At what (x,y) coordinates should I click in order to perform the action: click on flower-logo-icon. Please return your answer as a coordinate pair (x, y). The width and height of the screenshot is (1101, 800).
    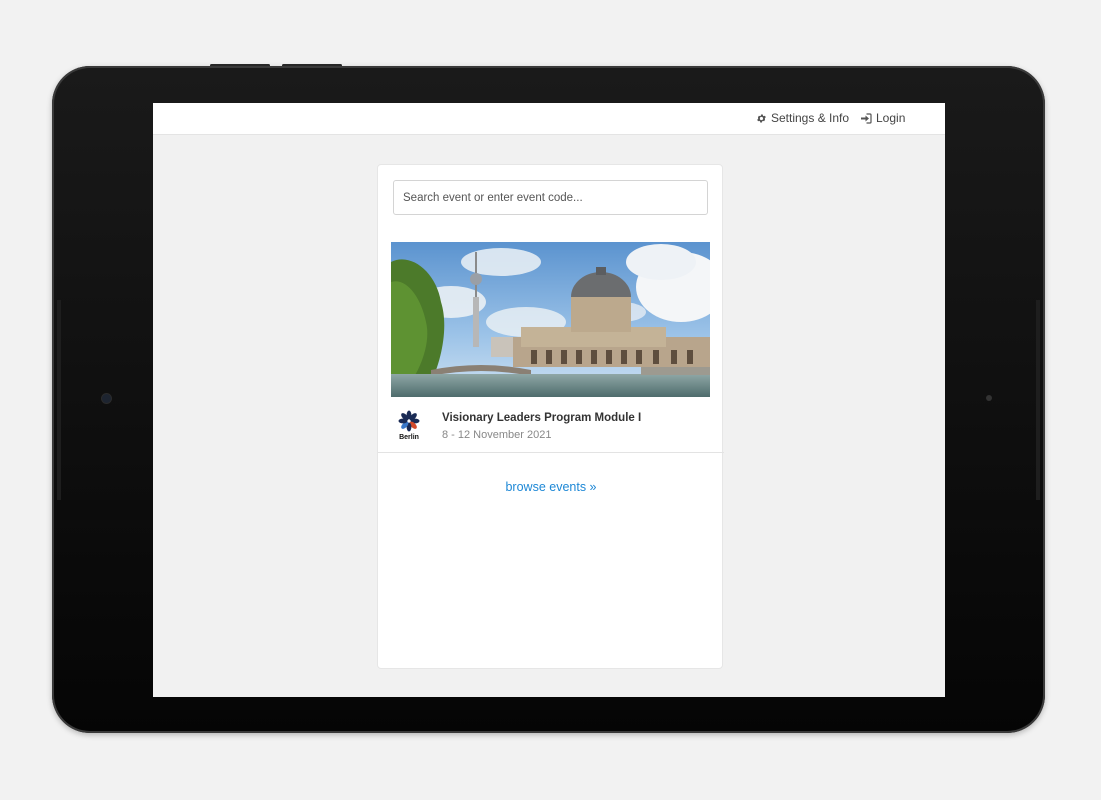
    Looking at the image, I should click on (409, 421).